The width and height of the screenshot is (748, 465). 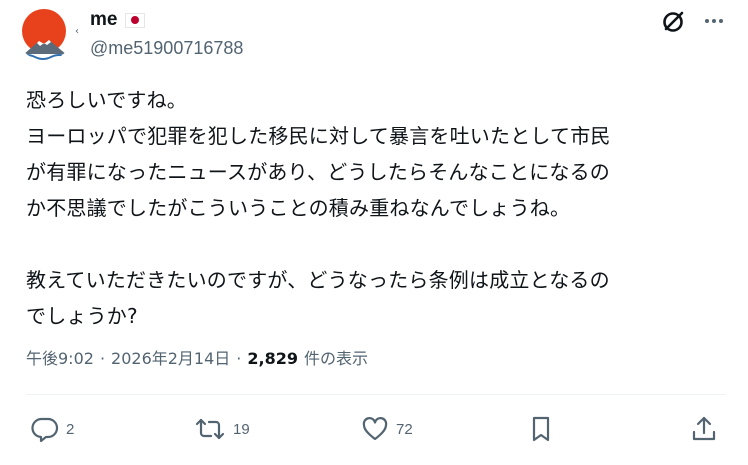 What do you see at coordinates (103, 20) in the screenshot?
I see `display-name: me` at bounding box center [103, 20].